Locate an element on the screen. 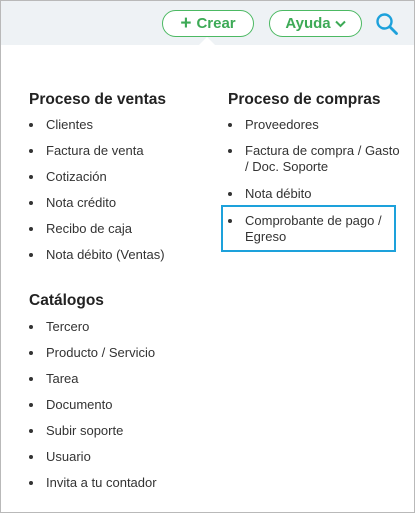 Image resolution: width=415 pixels, height=513 pixels. menu-item-tarea: Tarea is located at coordinates (93, 384).